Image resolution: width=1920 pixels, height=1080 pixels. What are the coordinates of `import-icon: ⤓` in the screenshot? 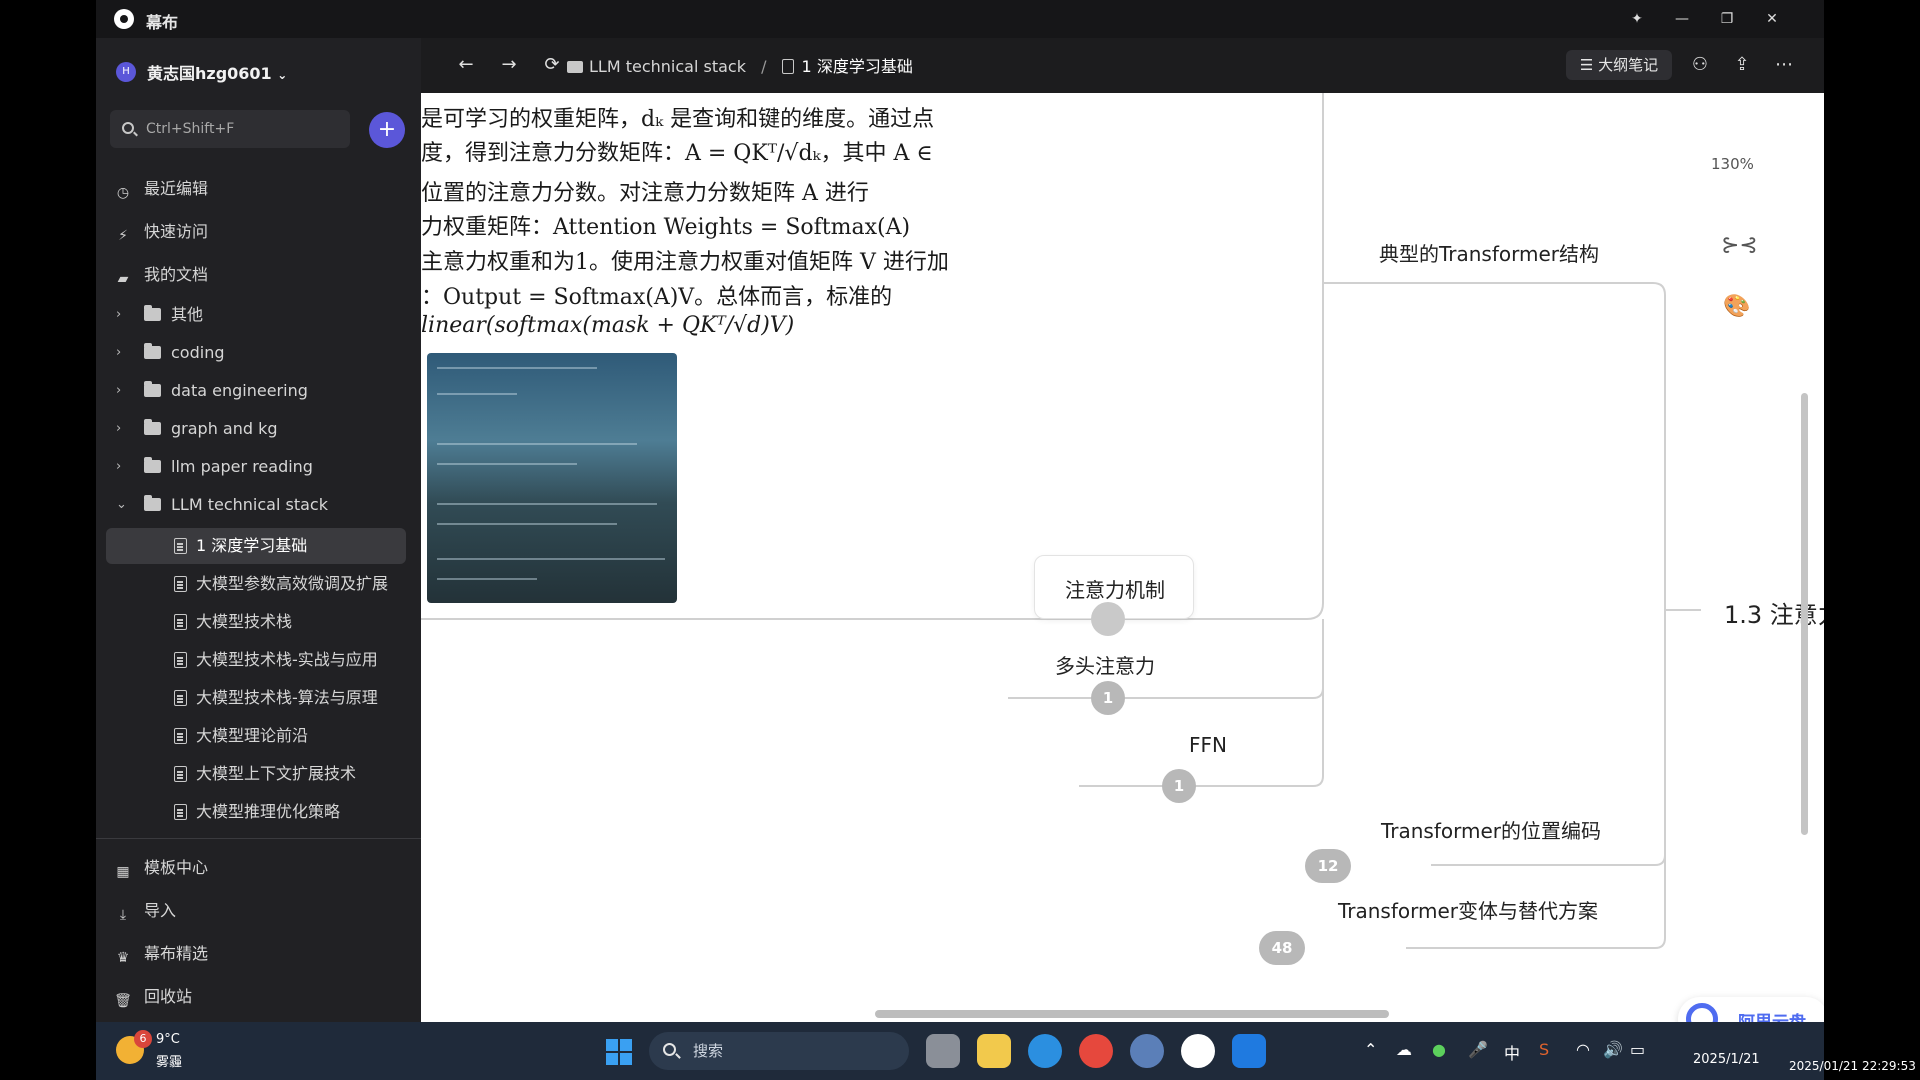 It's located at (123, 915).